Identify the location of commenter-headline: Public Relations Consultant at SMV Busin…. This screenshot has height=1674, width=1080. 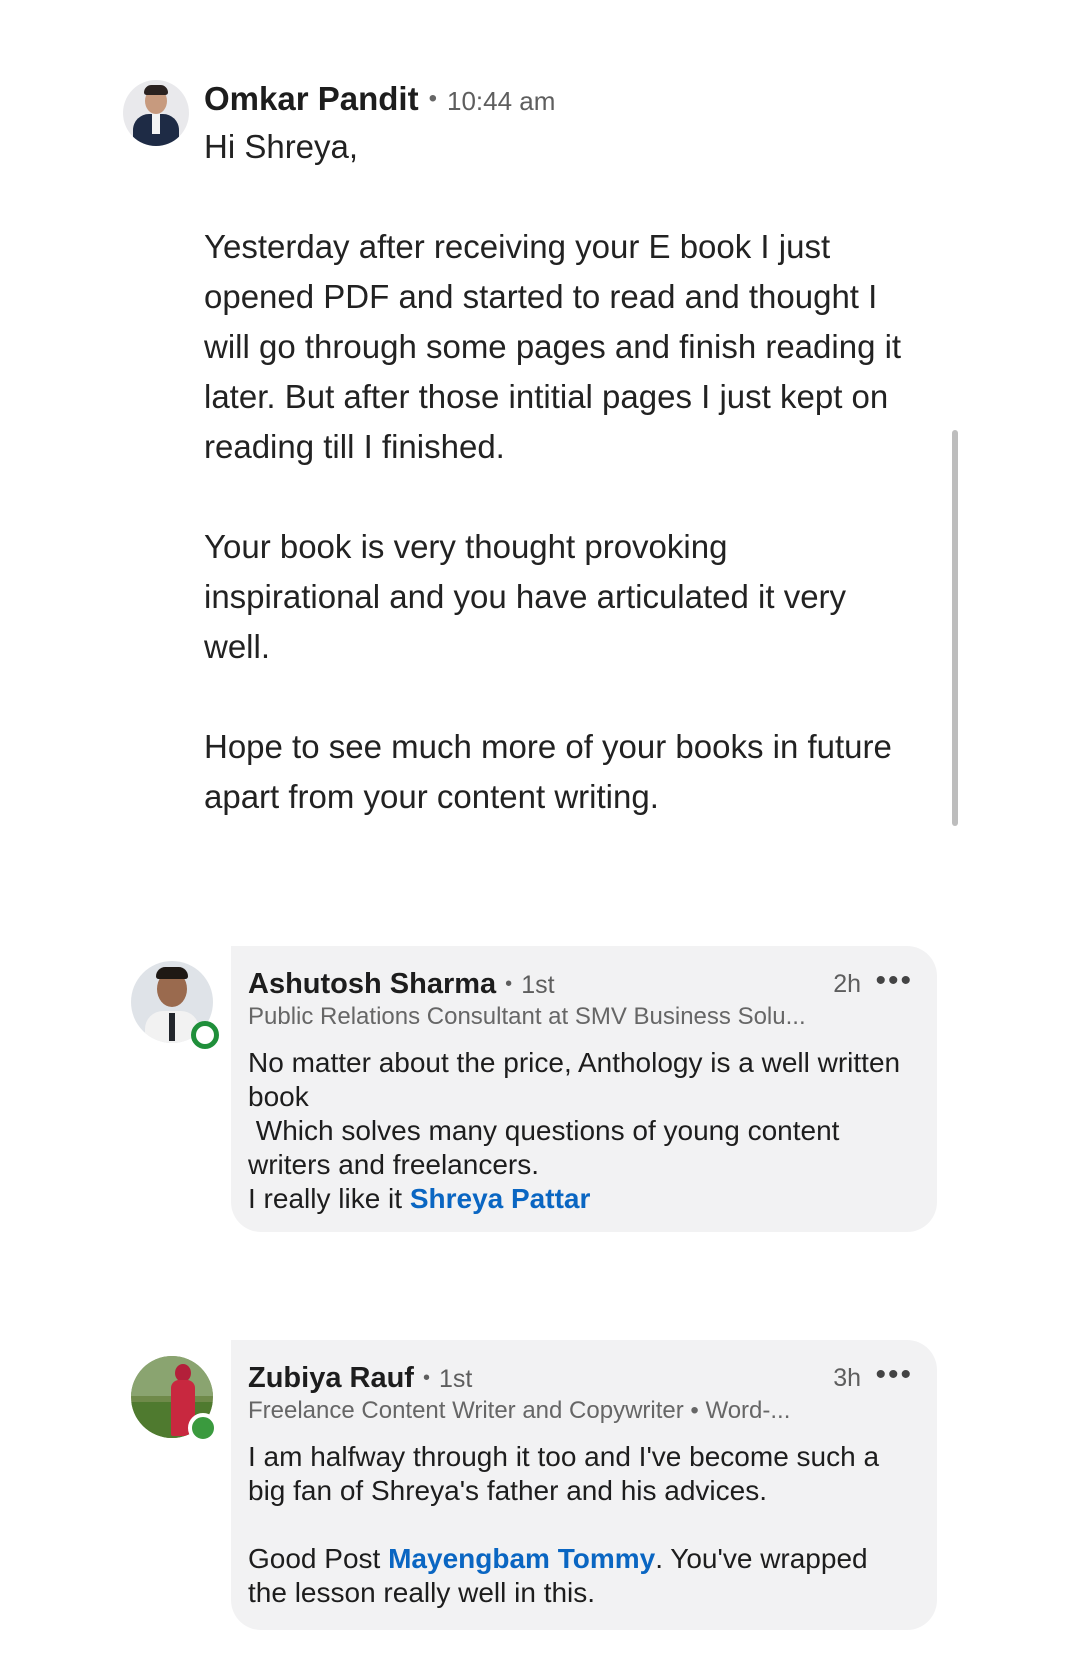
(527, 1016).